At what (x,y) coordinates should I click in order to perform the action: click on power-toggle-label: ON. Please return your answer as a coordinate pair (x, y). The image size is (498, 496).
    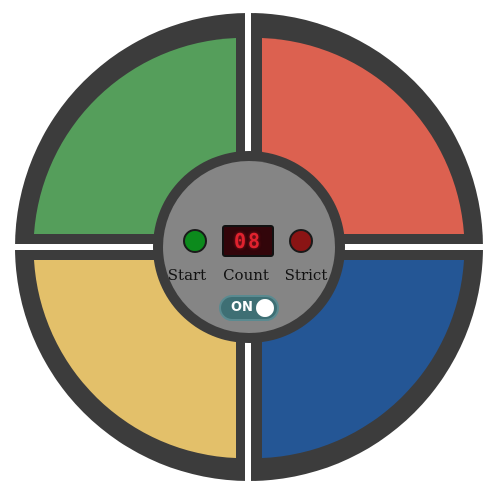
    Looking at the image, I should click on (242, 307).